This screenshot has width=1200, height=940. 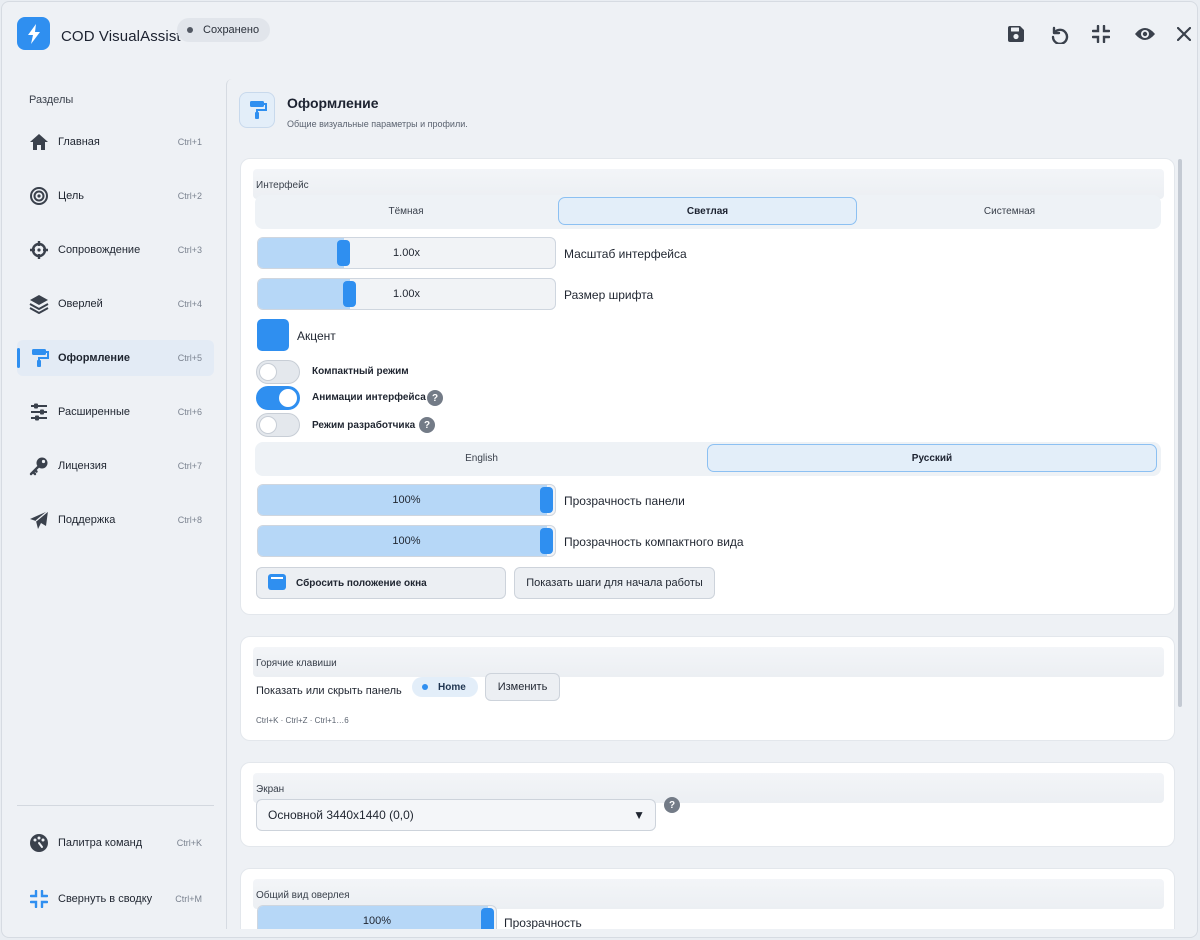 What do you see at coordinates (522, 687) in the screenshot?
I see `change-hotkey-button: Изменить` at bounding box center [522, 687].